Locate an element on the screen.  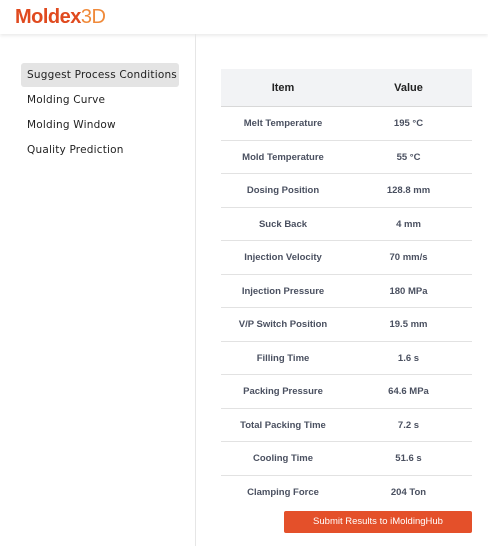
row-item-label: Filling Time is located at coordinates (283, 358).